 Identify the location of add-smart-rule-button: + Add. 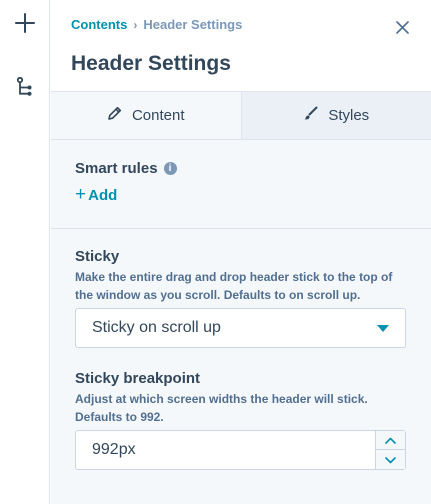
(96, 194).